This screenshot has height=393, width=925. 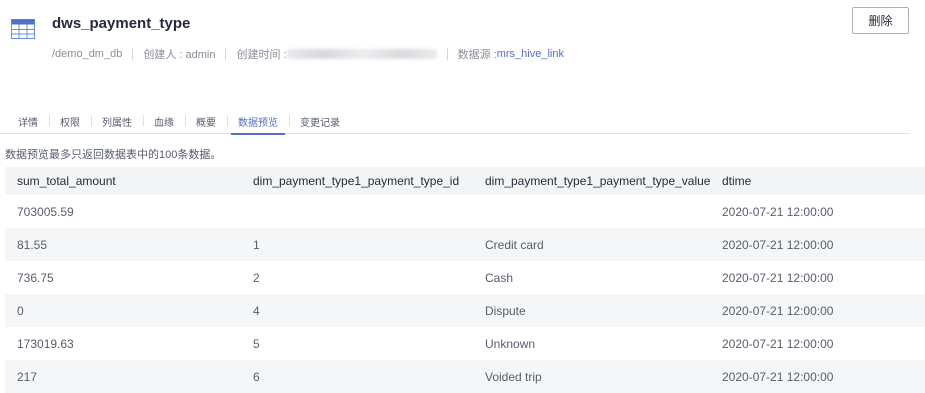 I want to click on column-header: dim_payment_type1_payment_type_value, so click(x=591, y=181).